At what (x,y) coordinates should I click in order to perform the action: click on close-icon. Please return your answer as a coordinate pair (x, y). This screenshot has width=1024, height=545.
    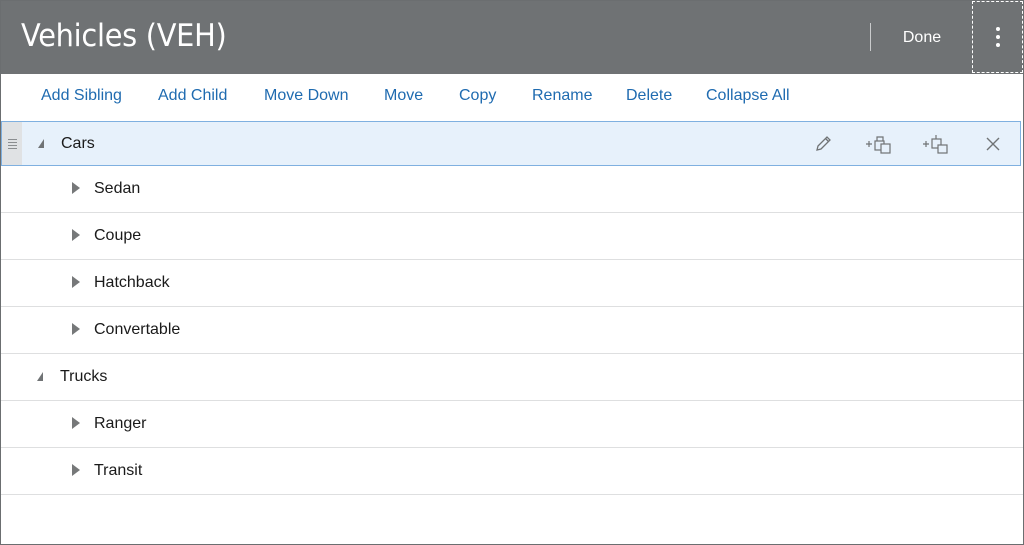
    Looking at the image, I should click on (993, 144).